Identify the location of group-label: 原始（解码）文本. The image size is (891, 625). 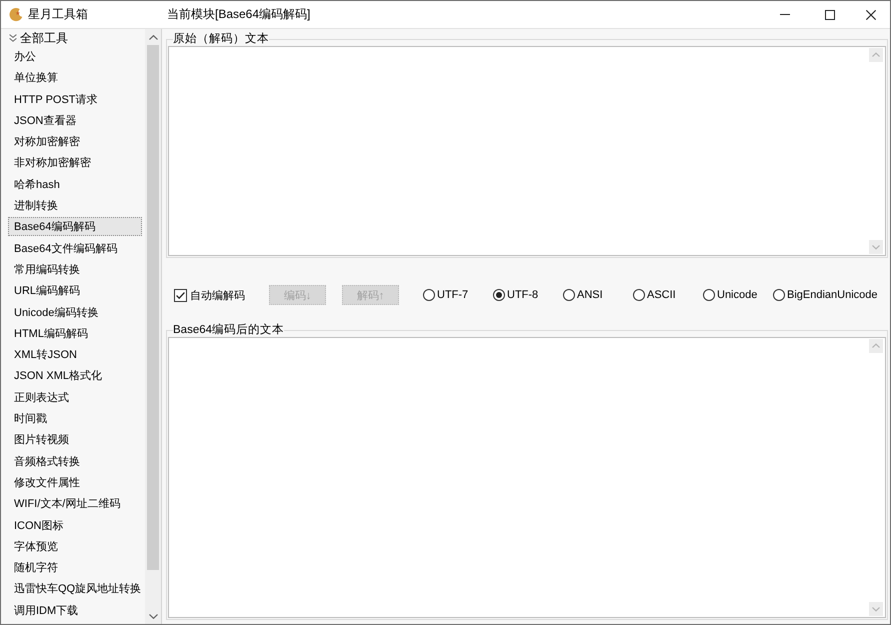
(221, 39).